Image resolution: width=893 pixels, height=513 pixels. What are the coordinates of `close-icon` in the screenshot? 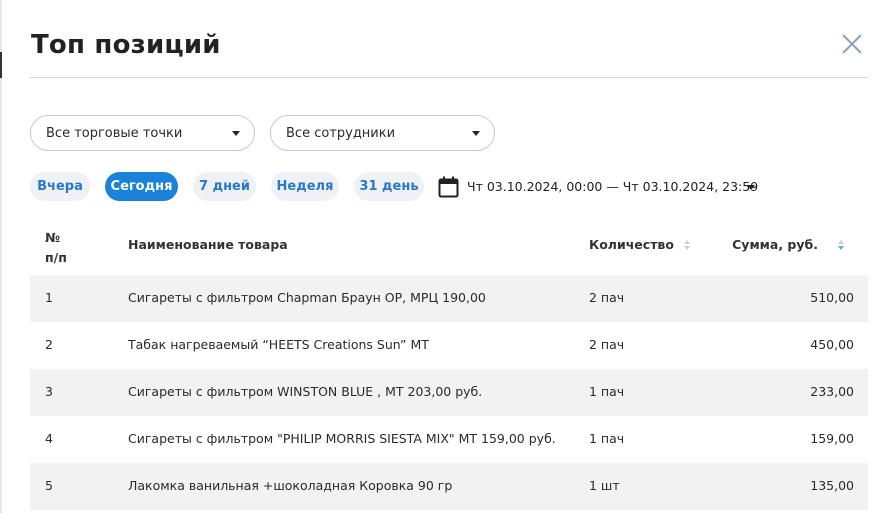 It's located at (852, 44).